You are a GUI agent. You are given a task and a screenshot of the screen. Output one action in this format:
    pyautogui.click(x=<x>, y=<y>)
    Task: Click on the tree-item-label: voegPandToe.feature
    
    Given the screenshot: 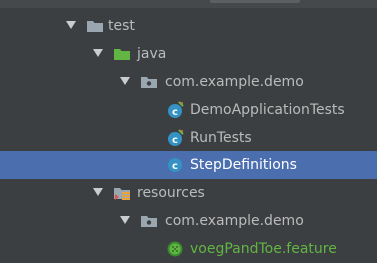 What is the action you would take?
    pyautogui.click(x=263, y=249)
    